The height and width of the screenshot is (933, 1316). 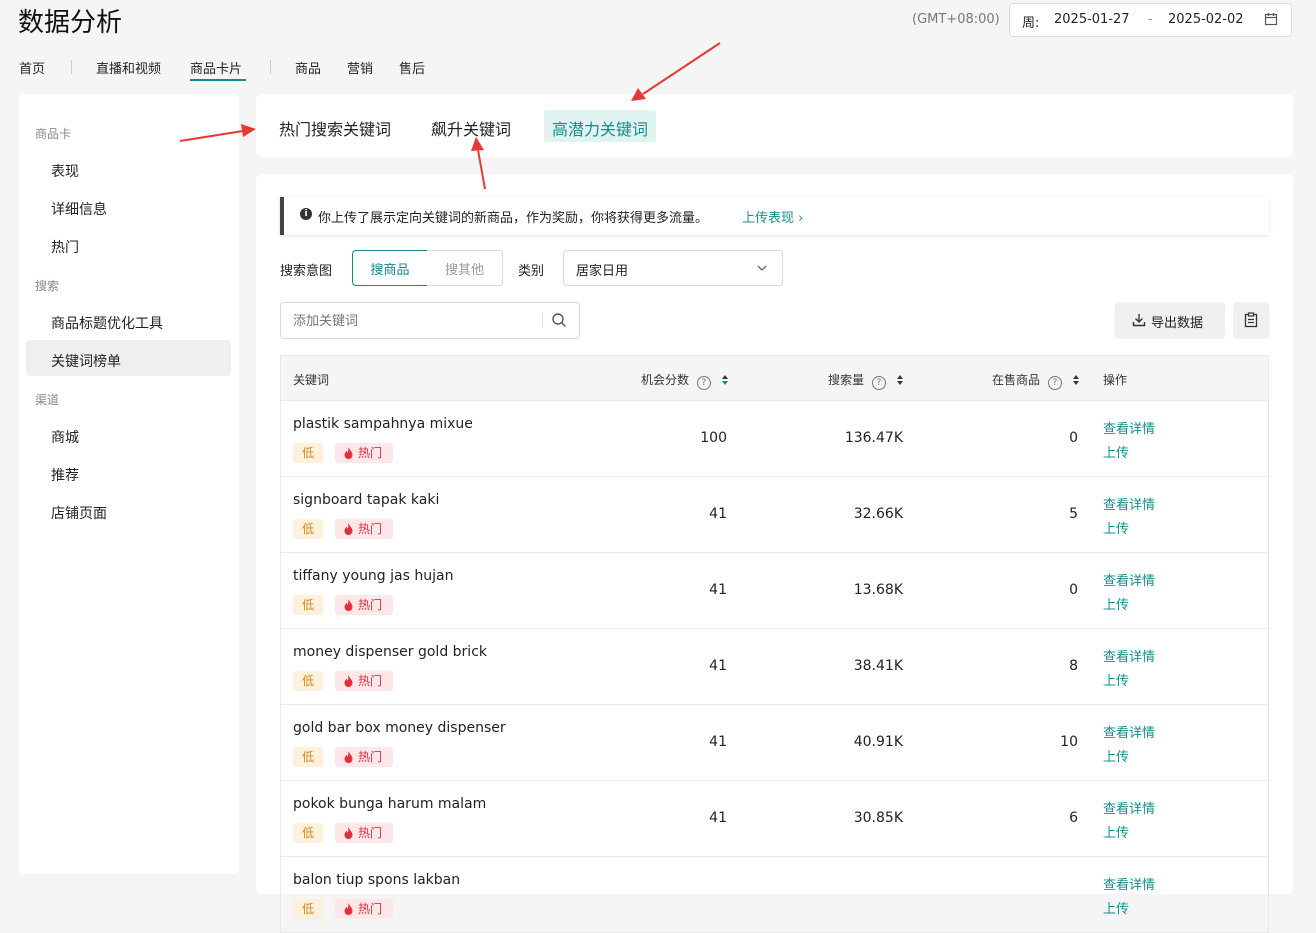 What do you see at coordinates (306, 271) in the screenshot?
I see `search-intent-label: 搜索意图` at bounding box center [306, 271].